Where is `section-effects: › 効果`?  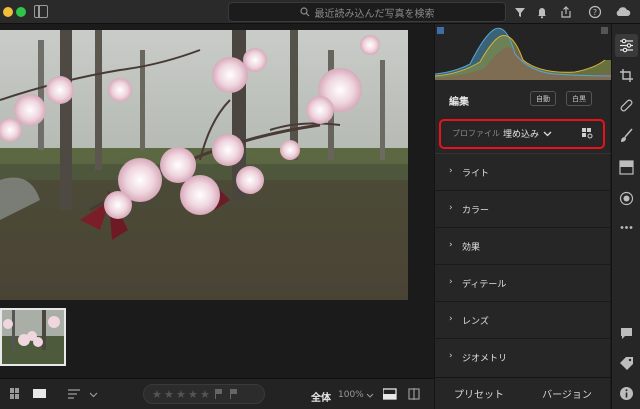 section-effects: › 効果 is located at coordinates (523, 245).